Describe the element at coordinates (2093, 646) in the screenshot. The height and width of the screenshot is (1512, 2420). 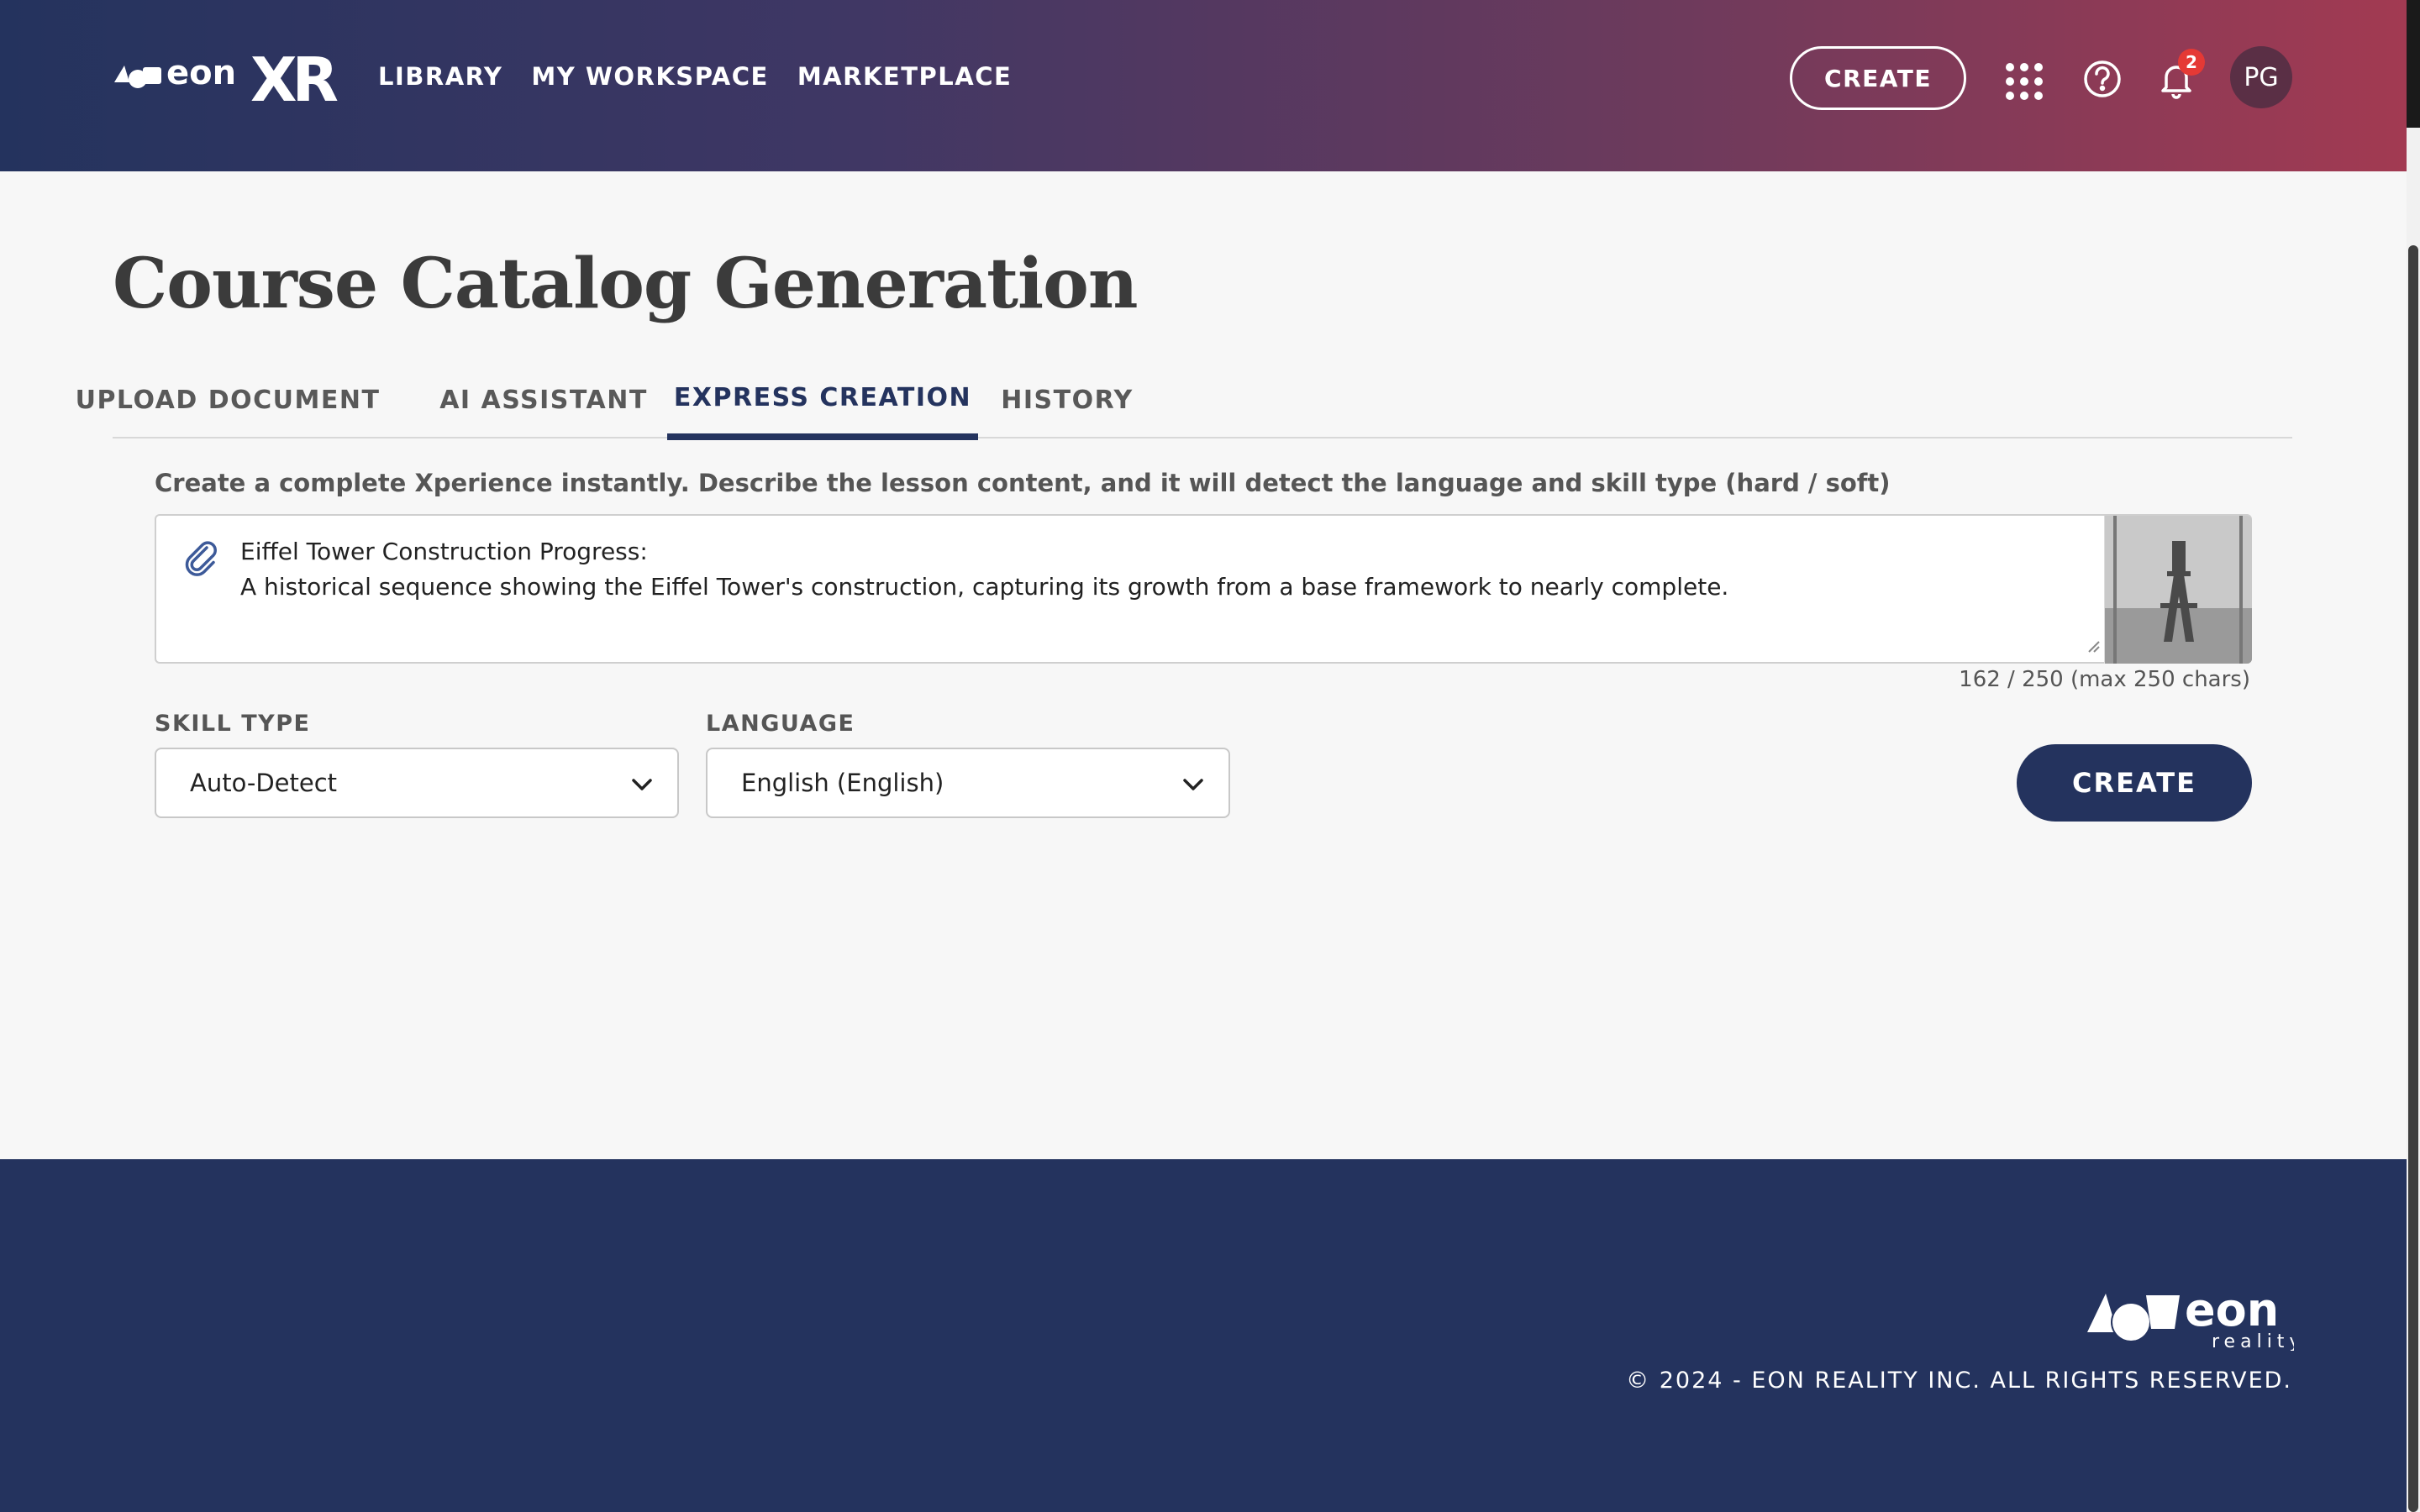
I see `resize-grip-icon` at that location.